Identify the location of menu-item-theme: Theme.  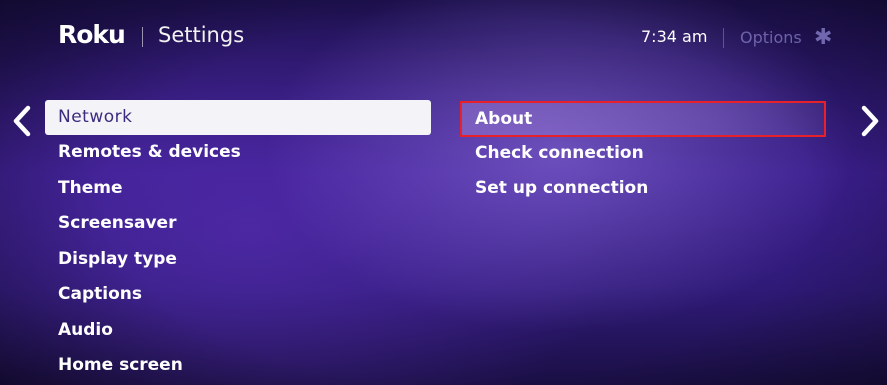
(238, 189).